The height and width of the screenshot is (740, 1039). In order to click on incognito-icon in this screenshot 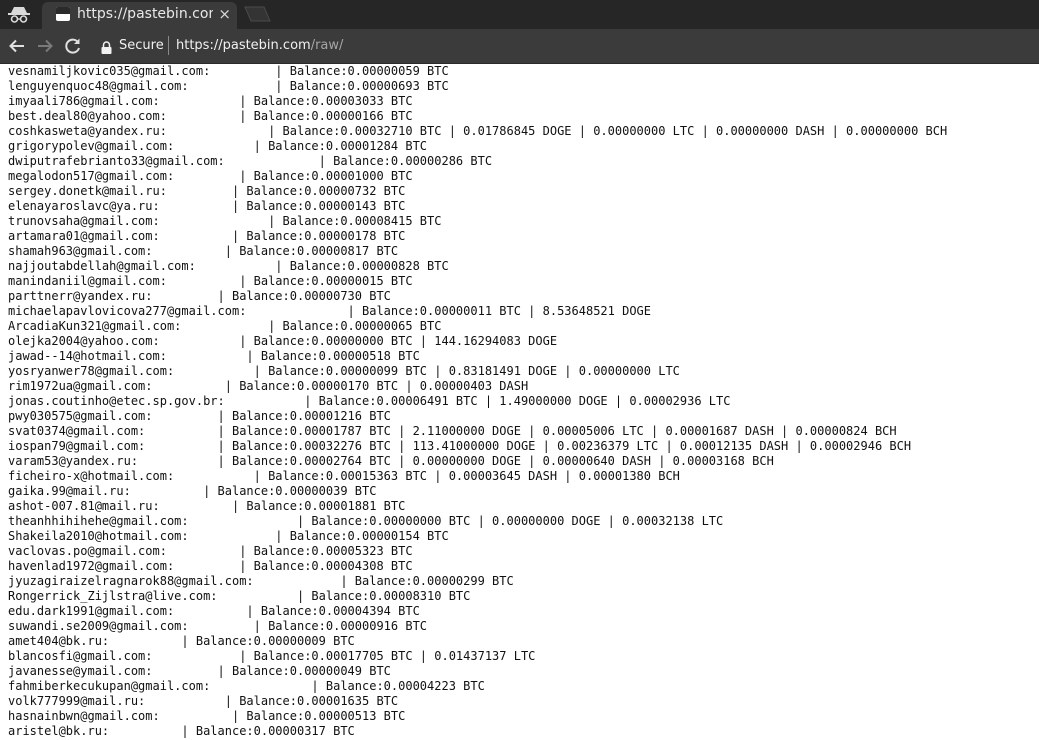, I will do `click(19, 14)`.